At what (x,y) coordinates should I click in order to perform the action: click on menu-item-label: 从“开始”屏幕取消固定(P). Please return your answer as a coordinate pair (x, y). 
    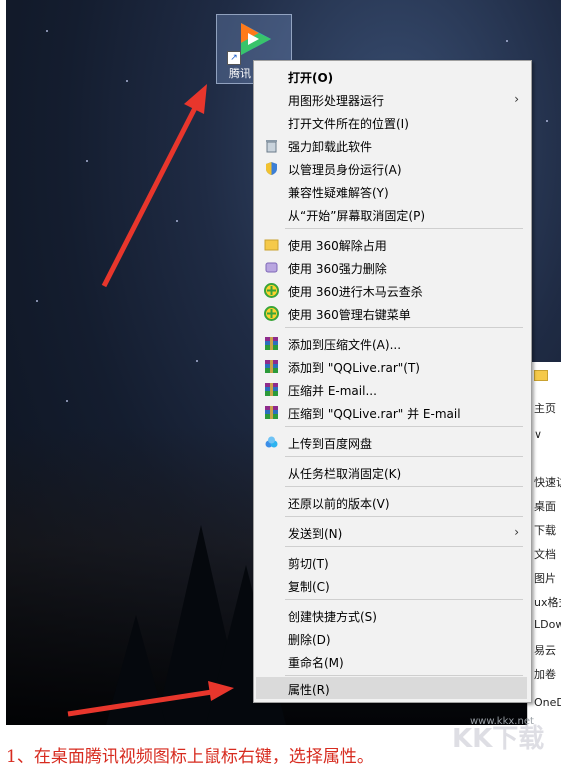
    Looking at the image, I should click on (357, 216).